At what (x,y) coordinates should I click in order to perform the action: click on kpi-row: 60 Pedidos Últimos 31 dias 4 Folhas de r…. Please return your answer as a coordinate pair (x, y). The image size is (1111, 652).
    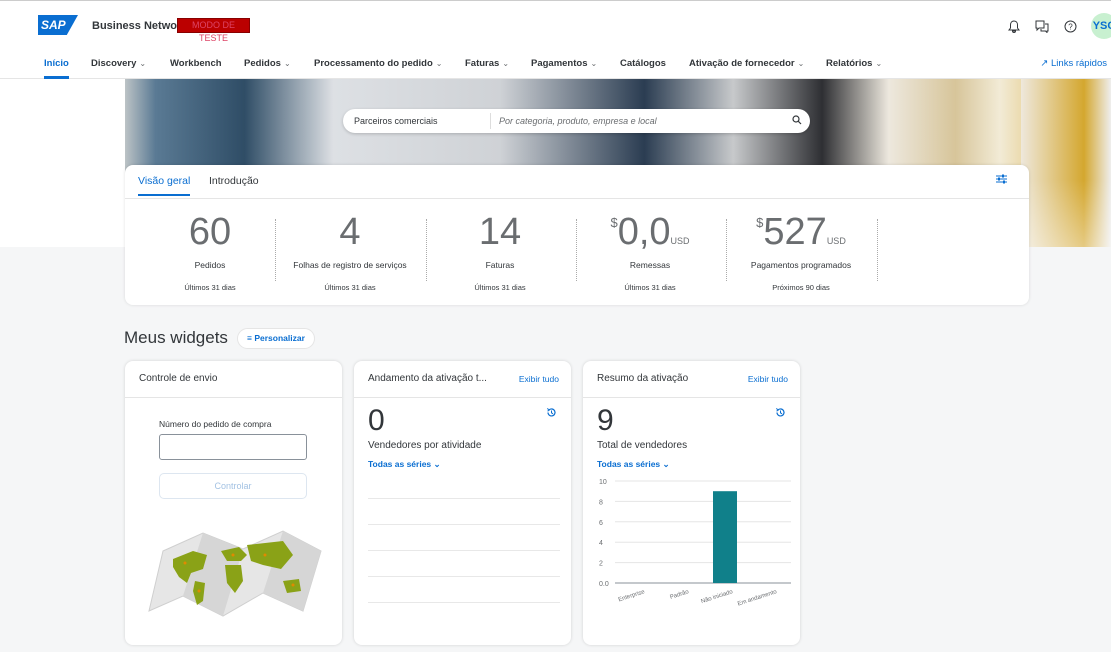
    Looking at the image, I should click on (577, 258).